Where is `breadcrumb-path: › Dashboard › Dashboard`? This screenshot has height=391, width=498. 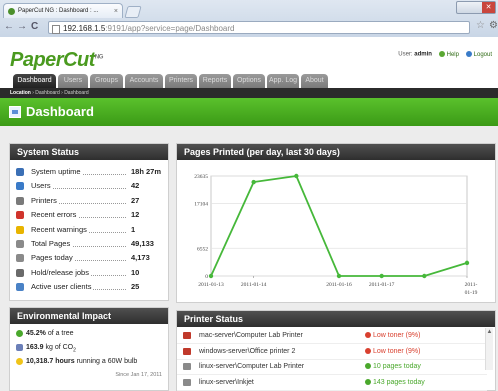
breadcrumb-path: › Dashboard › Dashboard is located at coordinates (60, 93).